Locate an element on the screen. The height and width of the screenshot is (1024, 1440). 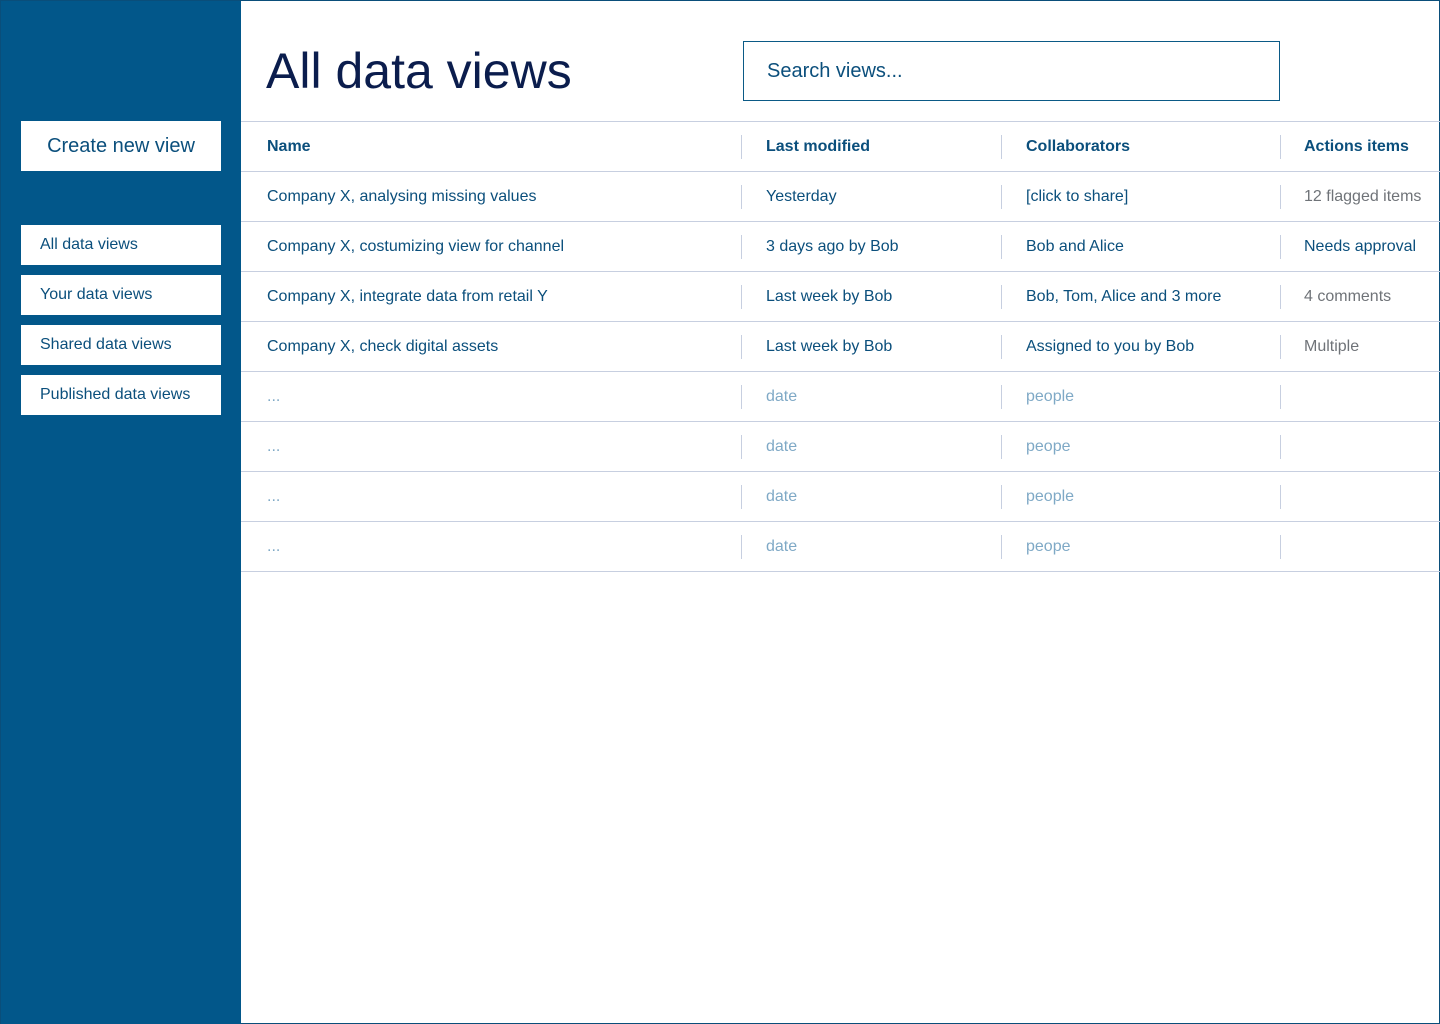
column-header-collaborators: Collaborators is located at coordinates (1078, 147).